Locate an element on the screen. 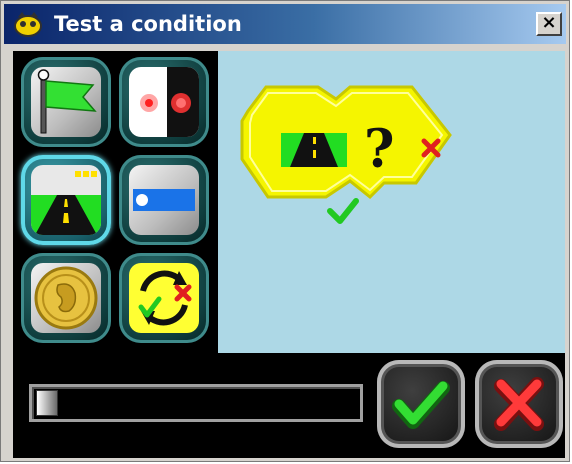 Image resolution: width=572 pixels, height=464 pixels. condition-block: ? is located at coordinates (346, 154).